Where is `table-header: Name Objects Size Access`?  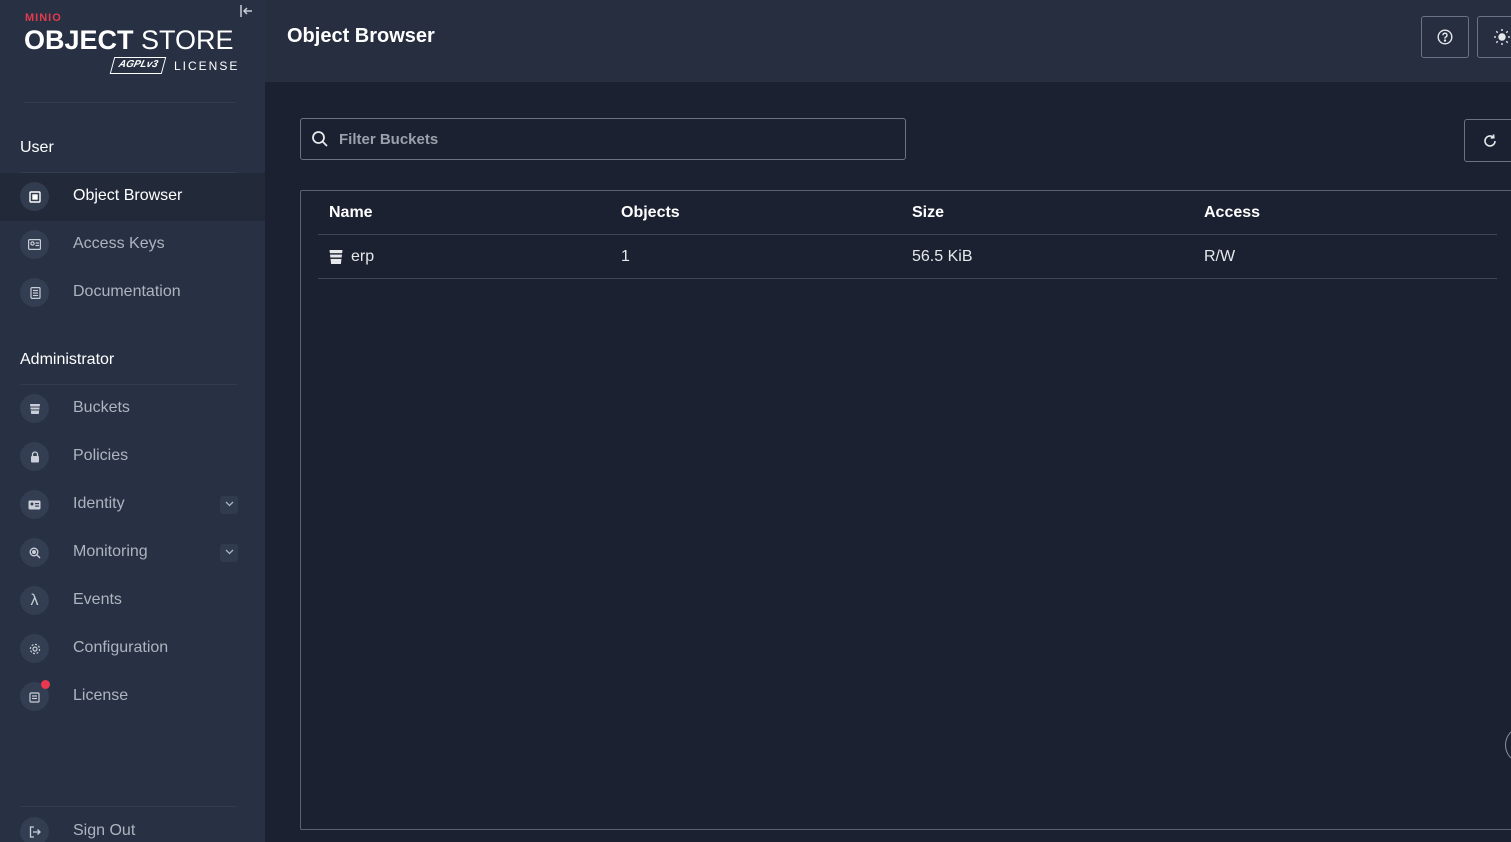 table-header: Name Objects Size Access is located at coordinates (907, 213).